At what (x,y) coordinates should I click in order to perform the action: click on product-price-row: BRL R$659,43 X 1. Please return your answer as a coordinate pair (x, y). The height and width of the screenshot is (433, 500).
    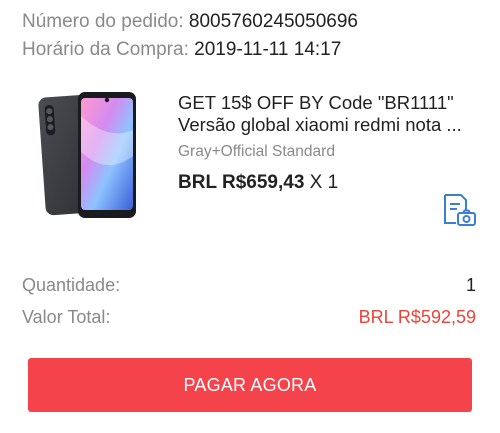
    Looking at the image, I should click on (258, 183).